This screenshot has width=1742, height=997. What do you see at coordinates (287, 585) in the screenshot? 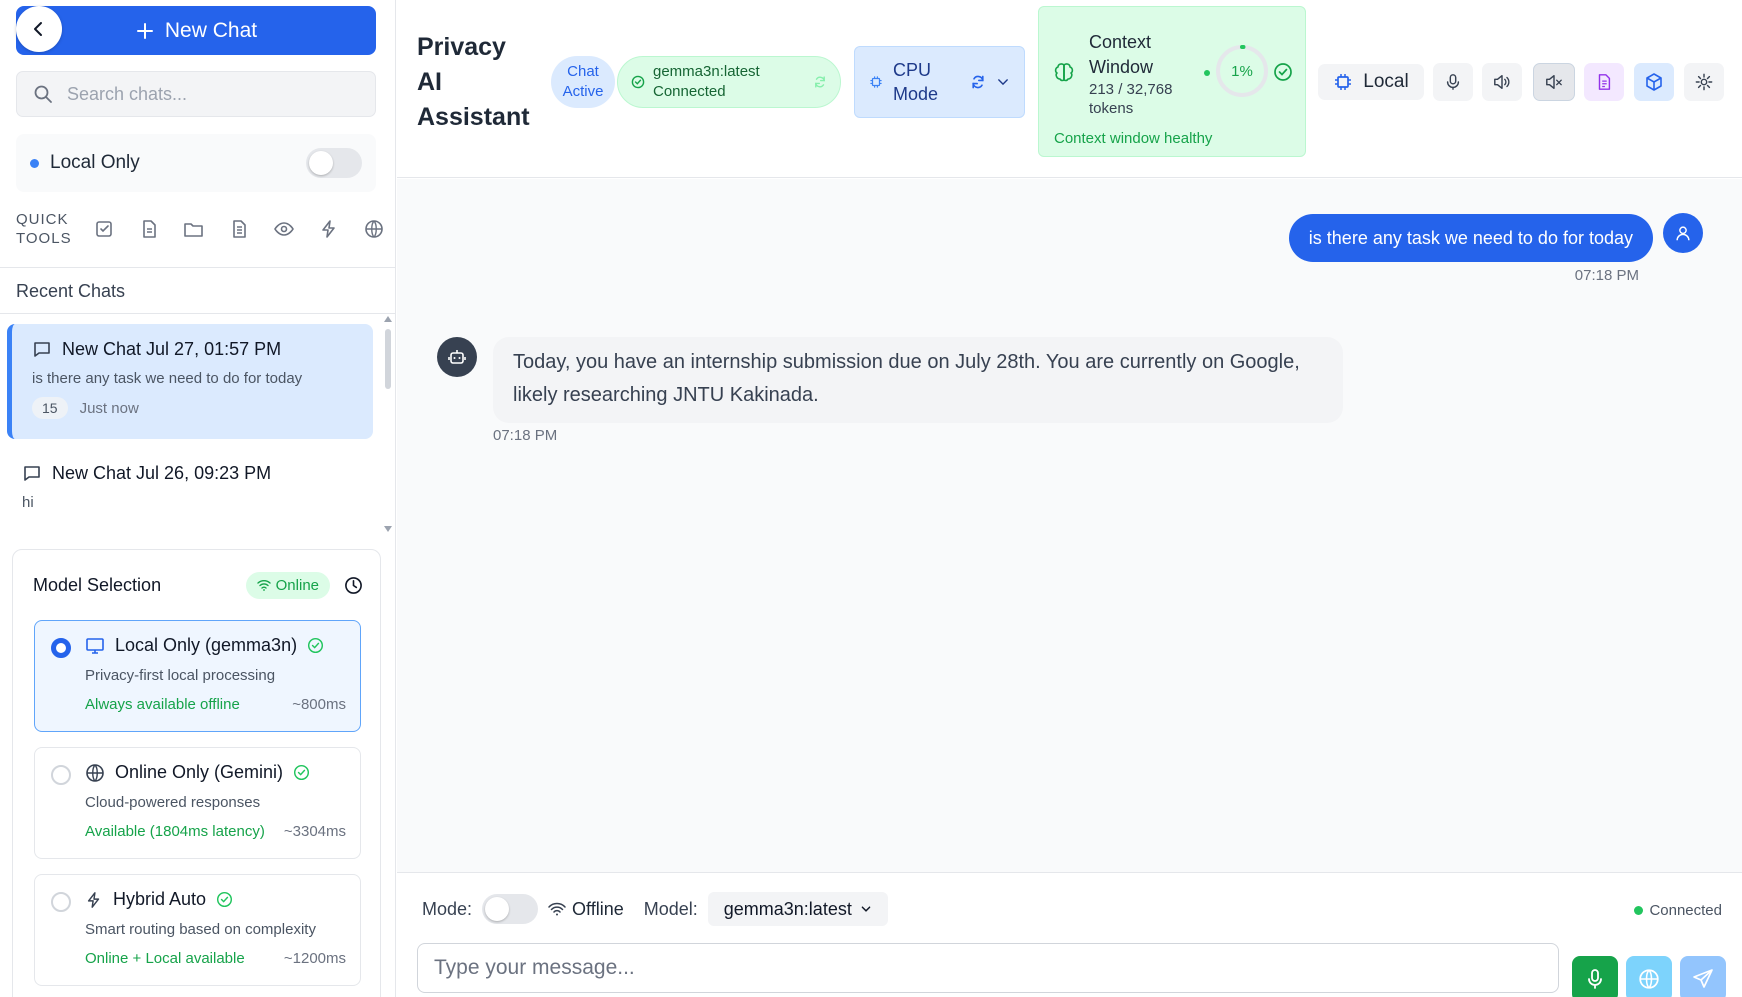
I see `online-status-badge: Online` at bounding box center [287, 585].